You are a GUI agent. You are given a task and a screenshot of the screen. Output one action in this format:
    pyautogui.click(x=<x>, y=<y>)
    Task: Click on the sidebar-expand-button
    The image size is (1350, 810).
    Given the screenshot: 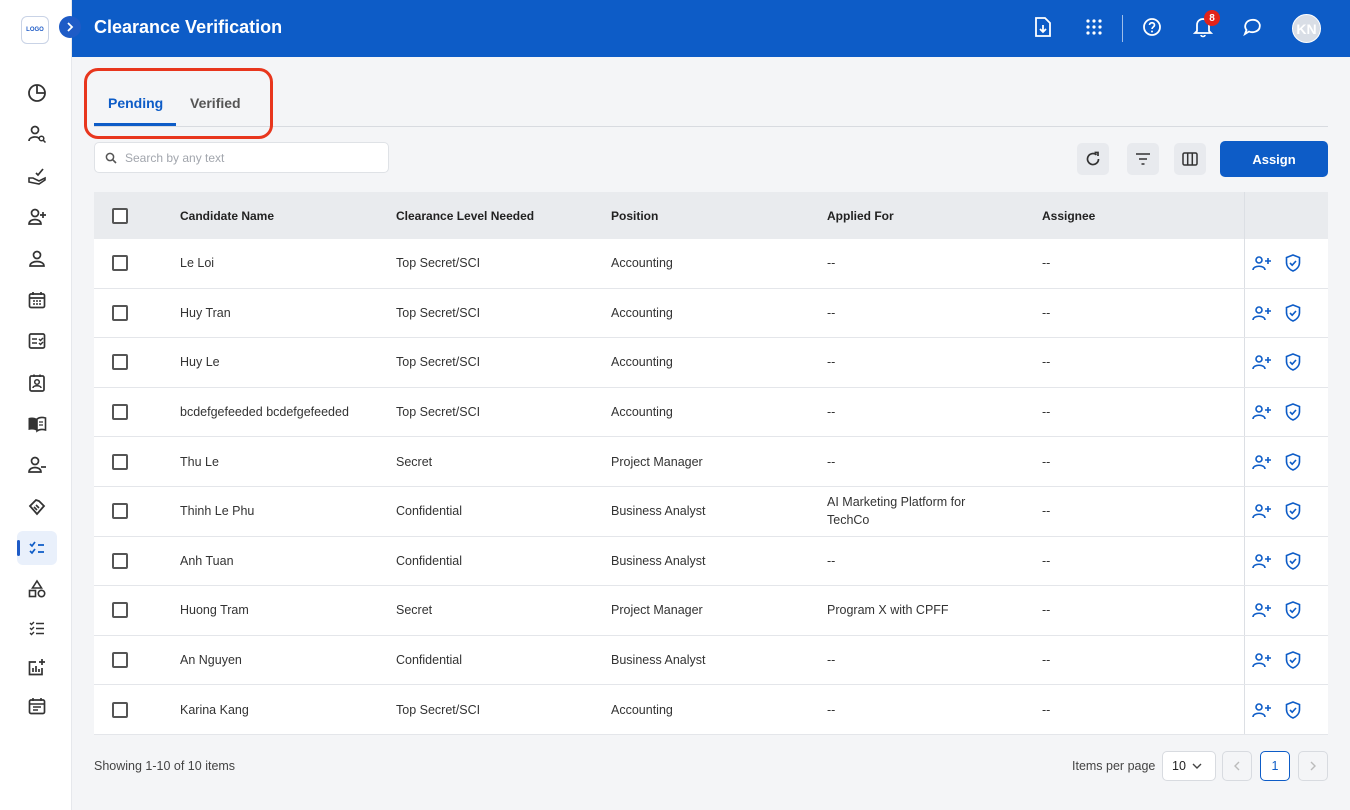 What is the action you would take?
    pyautogui.click(x=70, y=27)
    